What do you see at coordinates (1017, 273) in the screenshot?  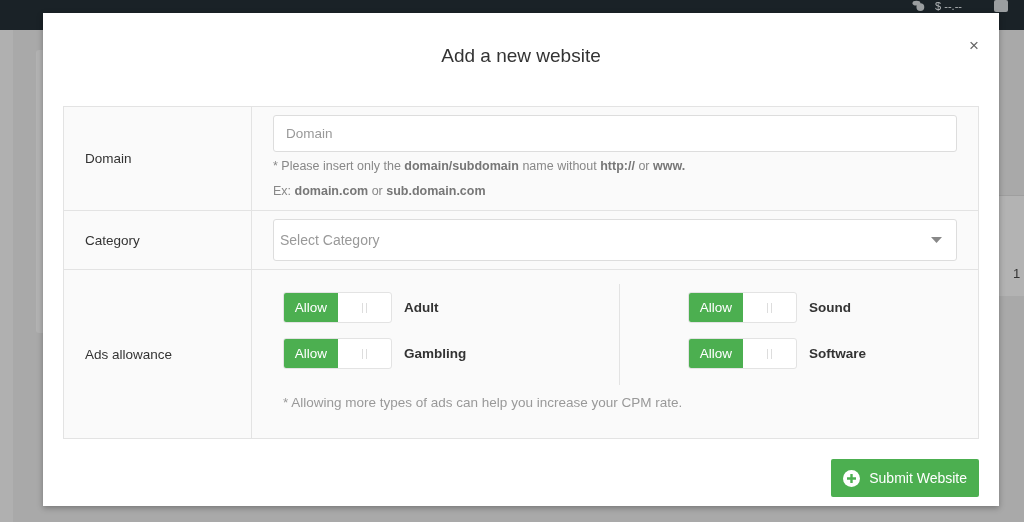 I see `table-cell: 1` at bounding box center [1017, 273].